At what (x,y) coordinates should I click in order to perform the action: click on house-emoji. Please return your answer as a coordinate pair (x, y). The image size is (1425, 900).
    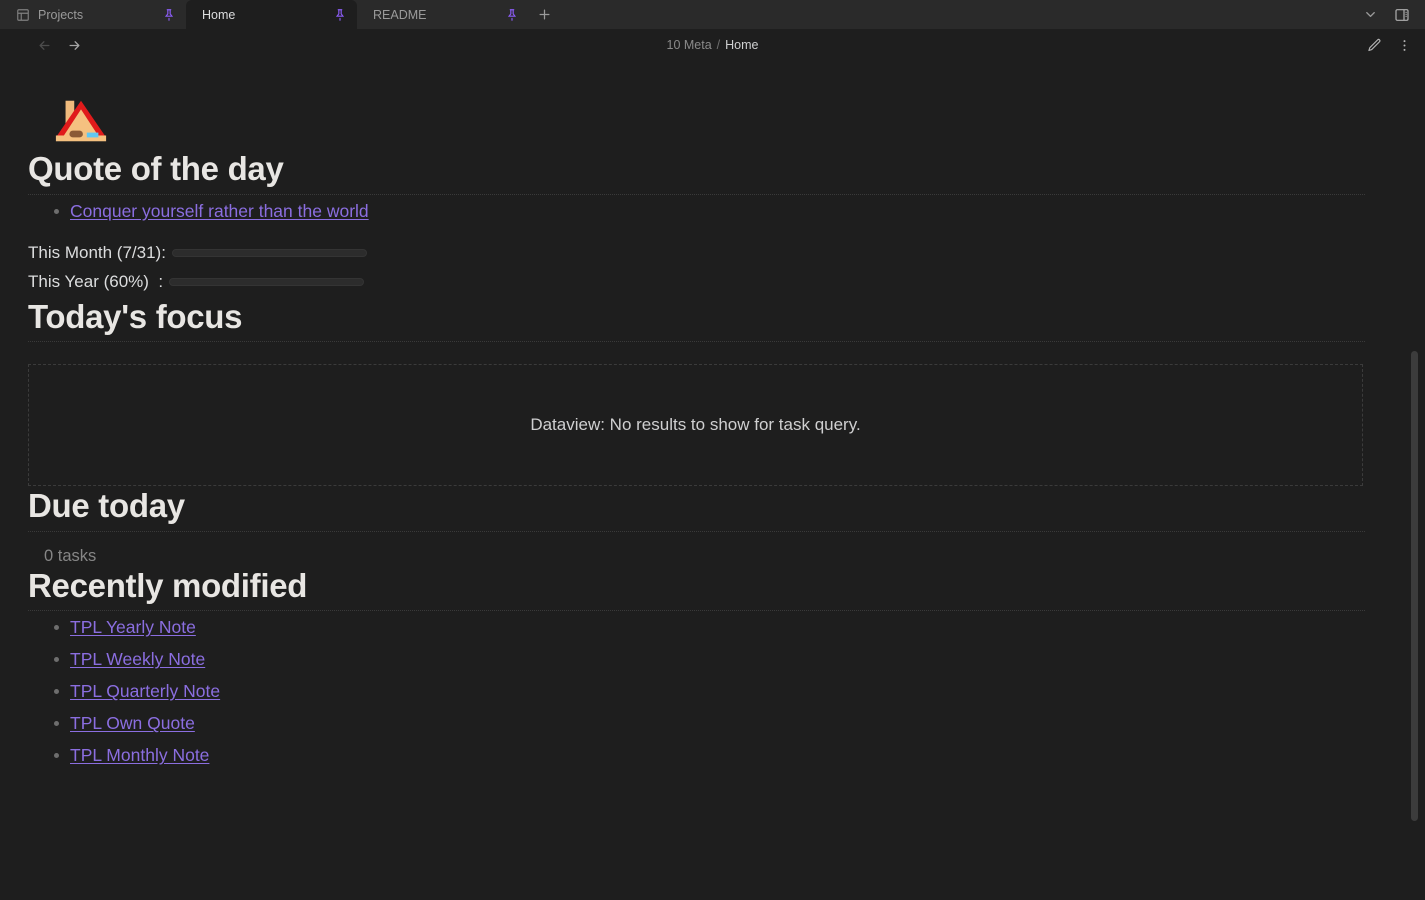
    Looking at the image, I should click on (81, 121).